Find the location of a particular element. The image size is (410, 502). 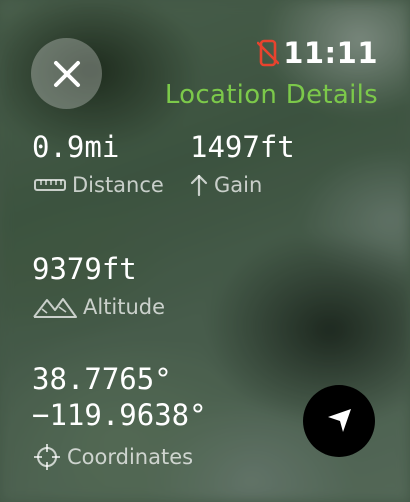

crosshair-icon is located at coordinates (47, 457).